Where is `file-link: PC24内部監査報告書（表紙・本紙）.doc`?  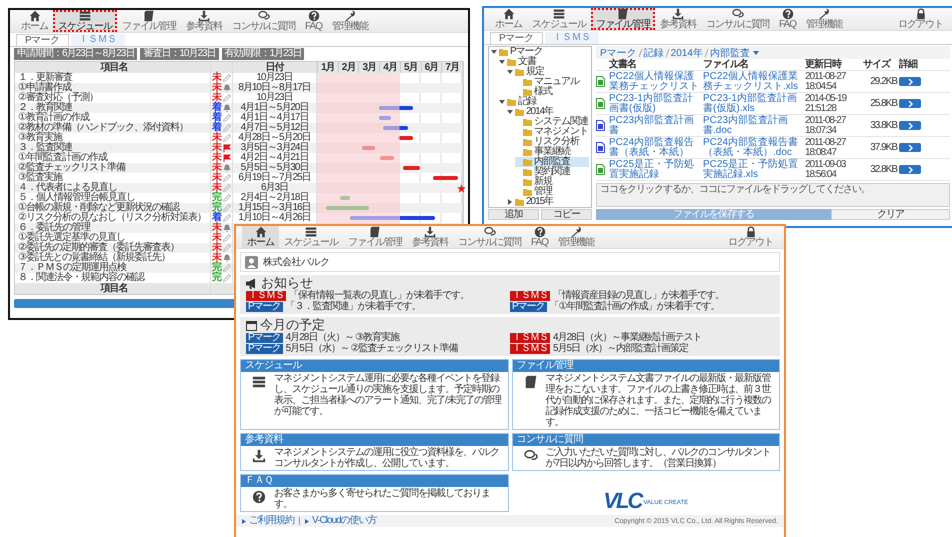
file-link: PC24内部監査報告書（表紙・本紙）.doc is located at coordinates (753, 148).